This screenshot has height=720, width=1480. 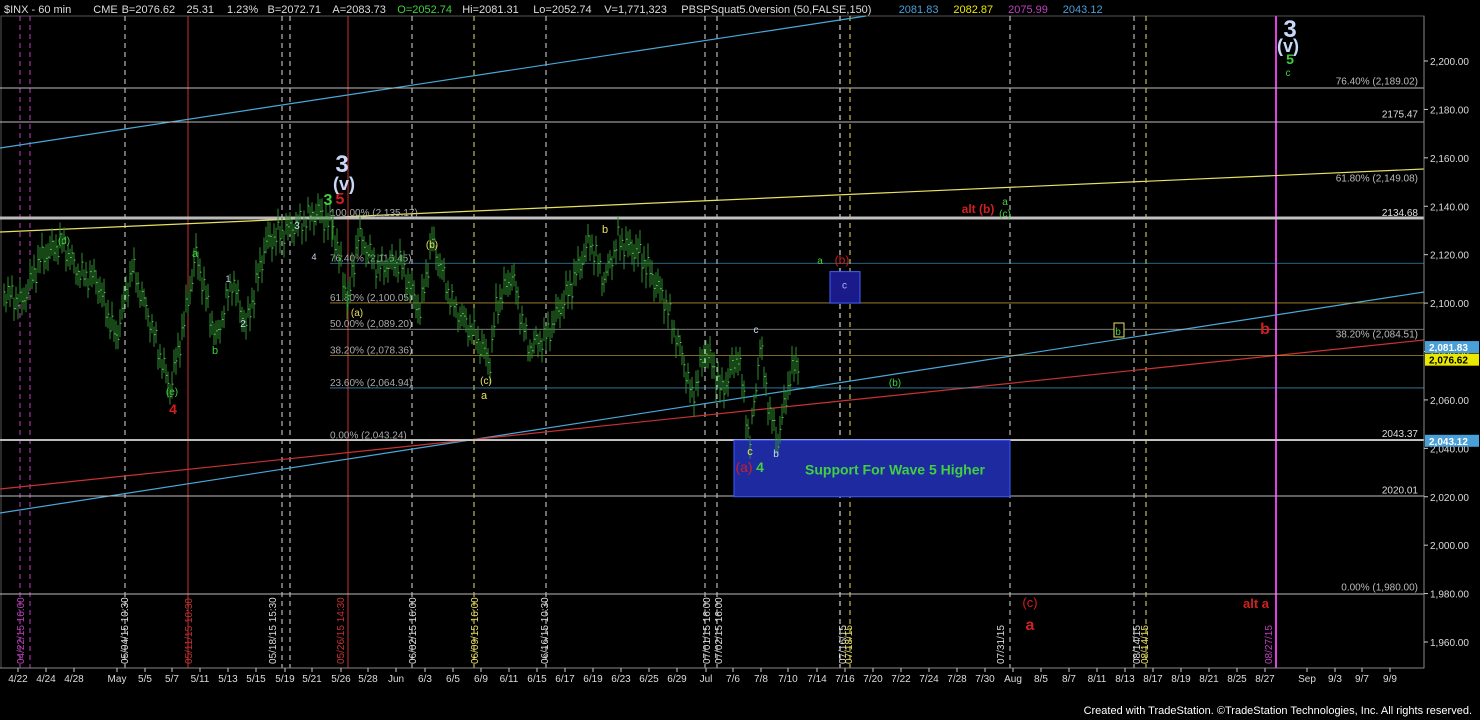 What do you see at coordinates (243, 324) in the screenshot?
I see `wave-label: 2` at bounding box center [243, 324].